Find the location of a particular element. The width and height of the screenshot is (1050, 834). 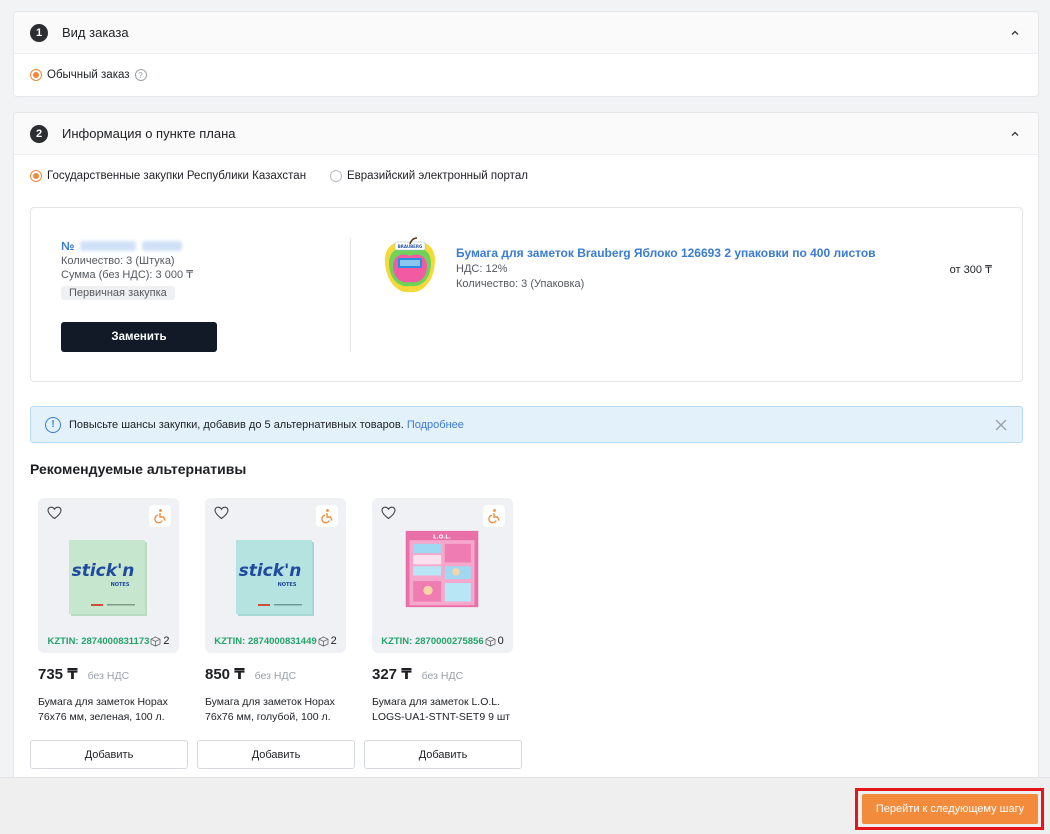

order-type-label: Обычный заказ is located at coordinates (88, 75).